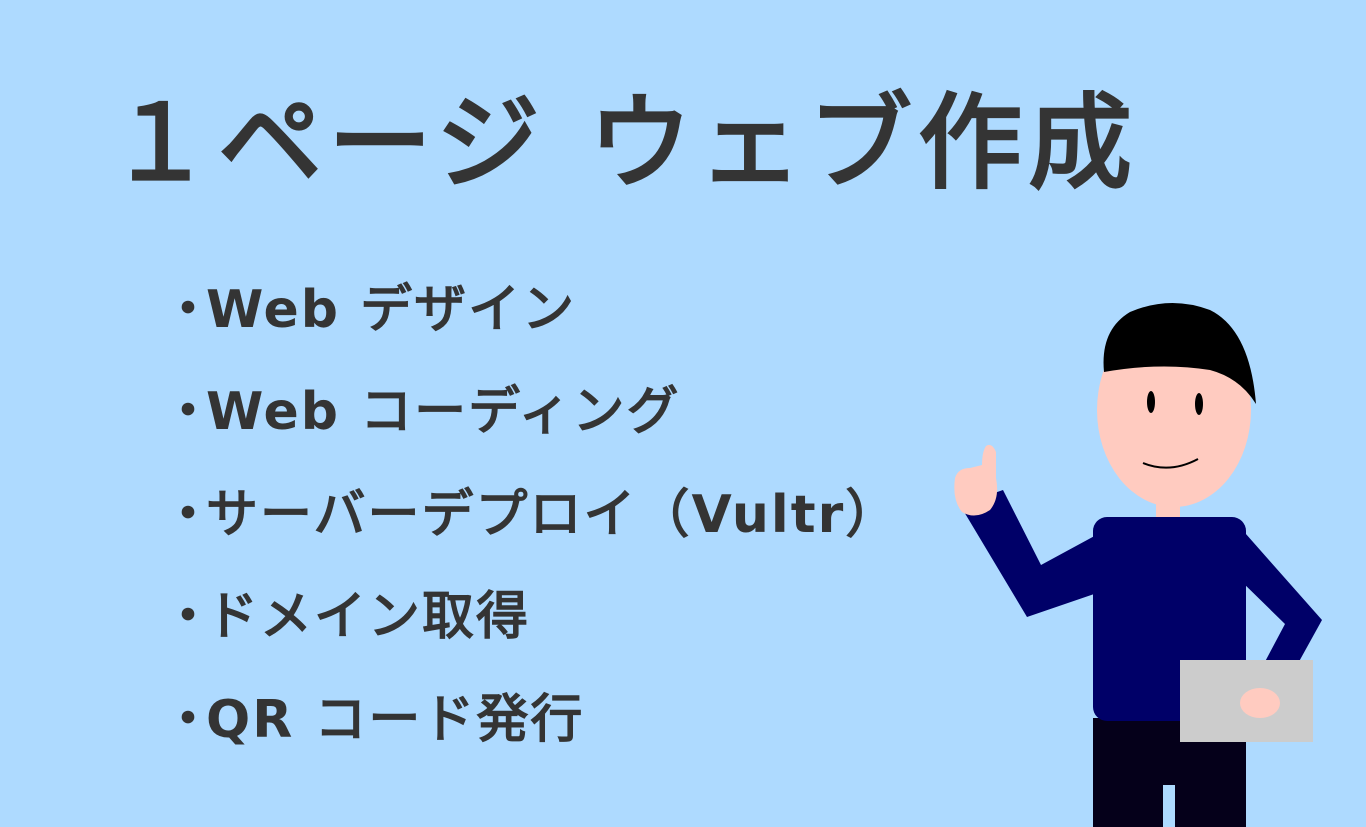  I want to click on left-eye, so click(1151, 402).